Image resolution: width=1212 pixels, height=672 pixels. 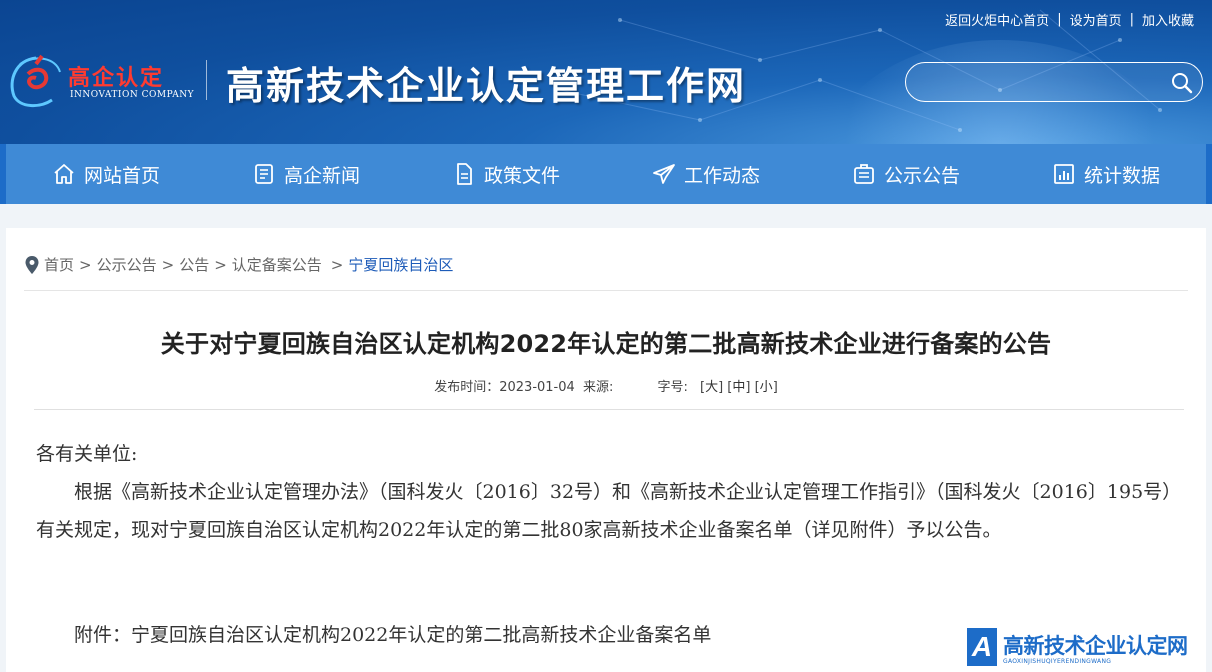 I want to click on nav-item-statistics: 统计数据, so click(x=1106, y=174).